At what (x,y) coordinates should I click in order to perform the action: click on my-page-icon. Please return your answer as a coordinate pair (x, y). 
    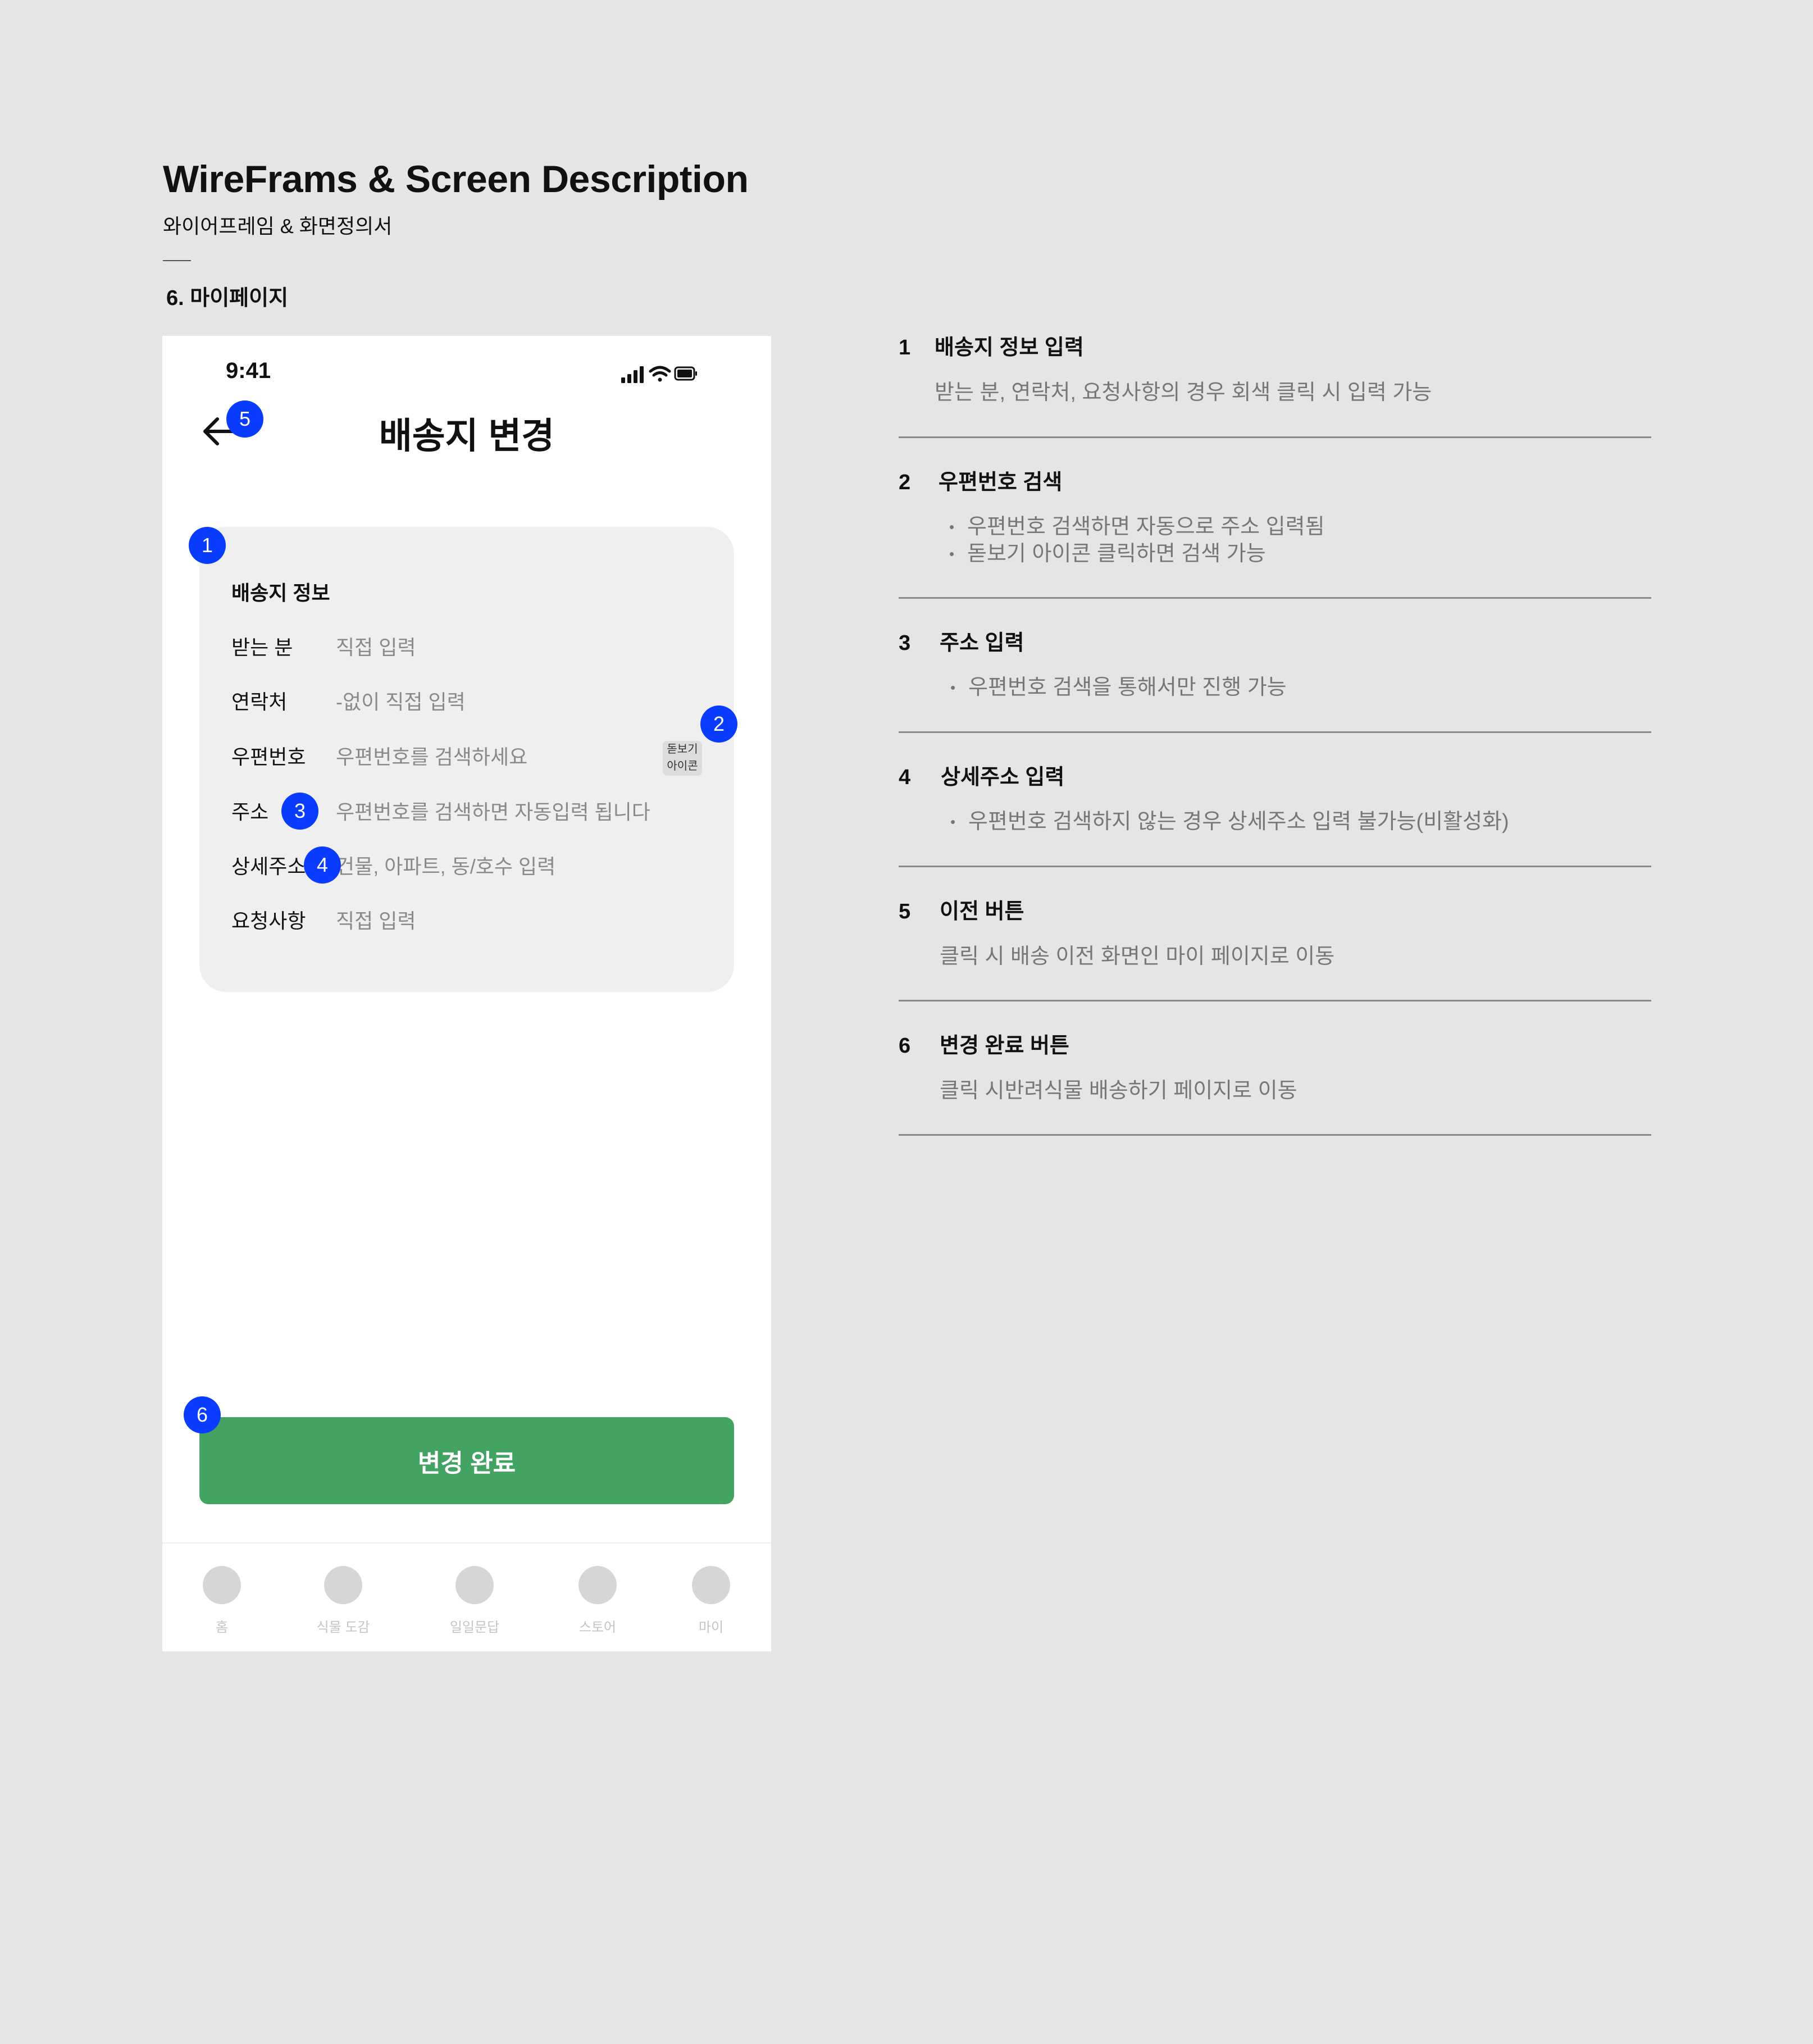
    Looking at the image, I should click on (711, 1585).